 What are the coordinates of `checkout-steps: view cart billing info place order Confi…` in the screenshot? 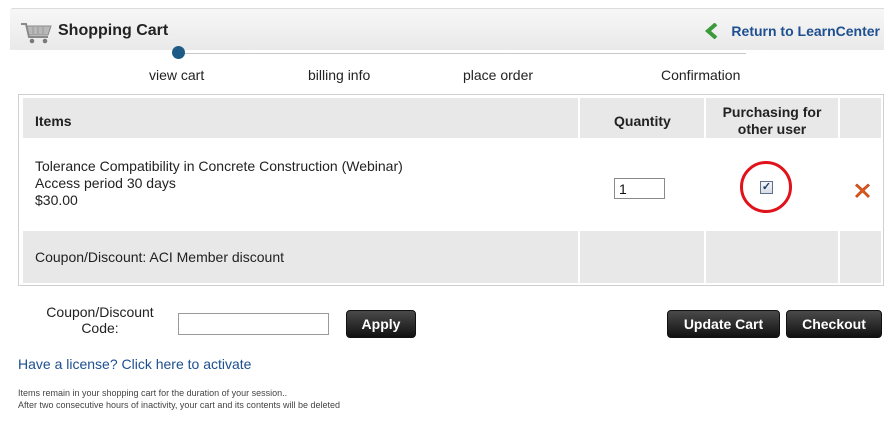 It's located at (442, 68).